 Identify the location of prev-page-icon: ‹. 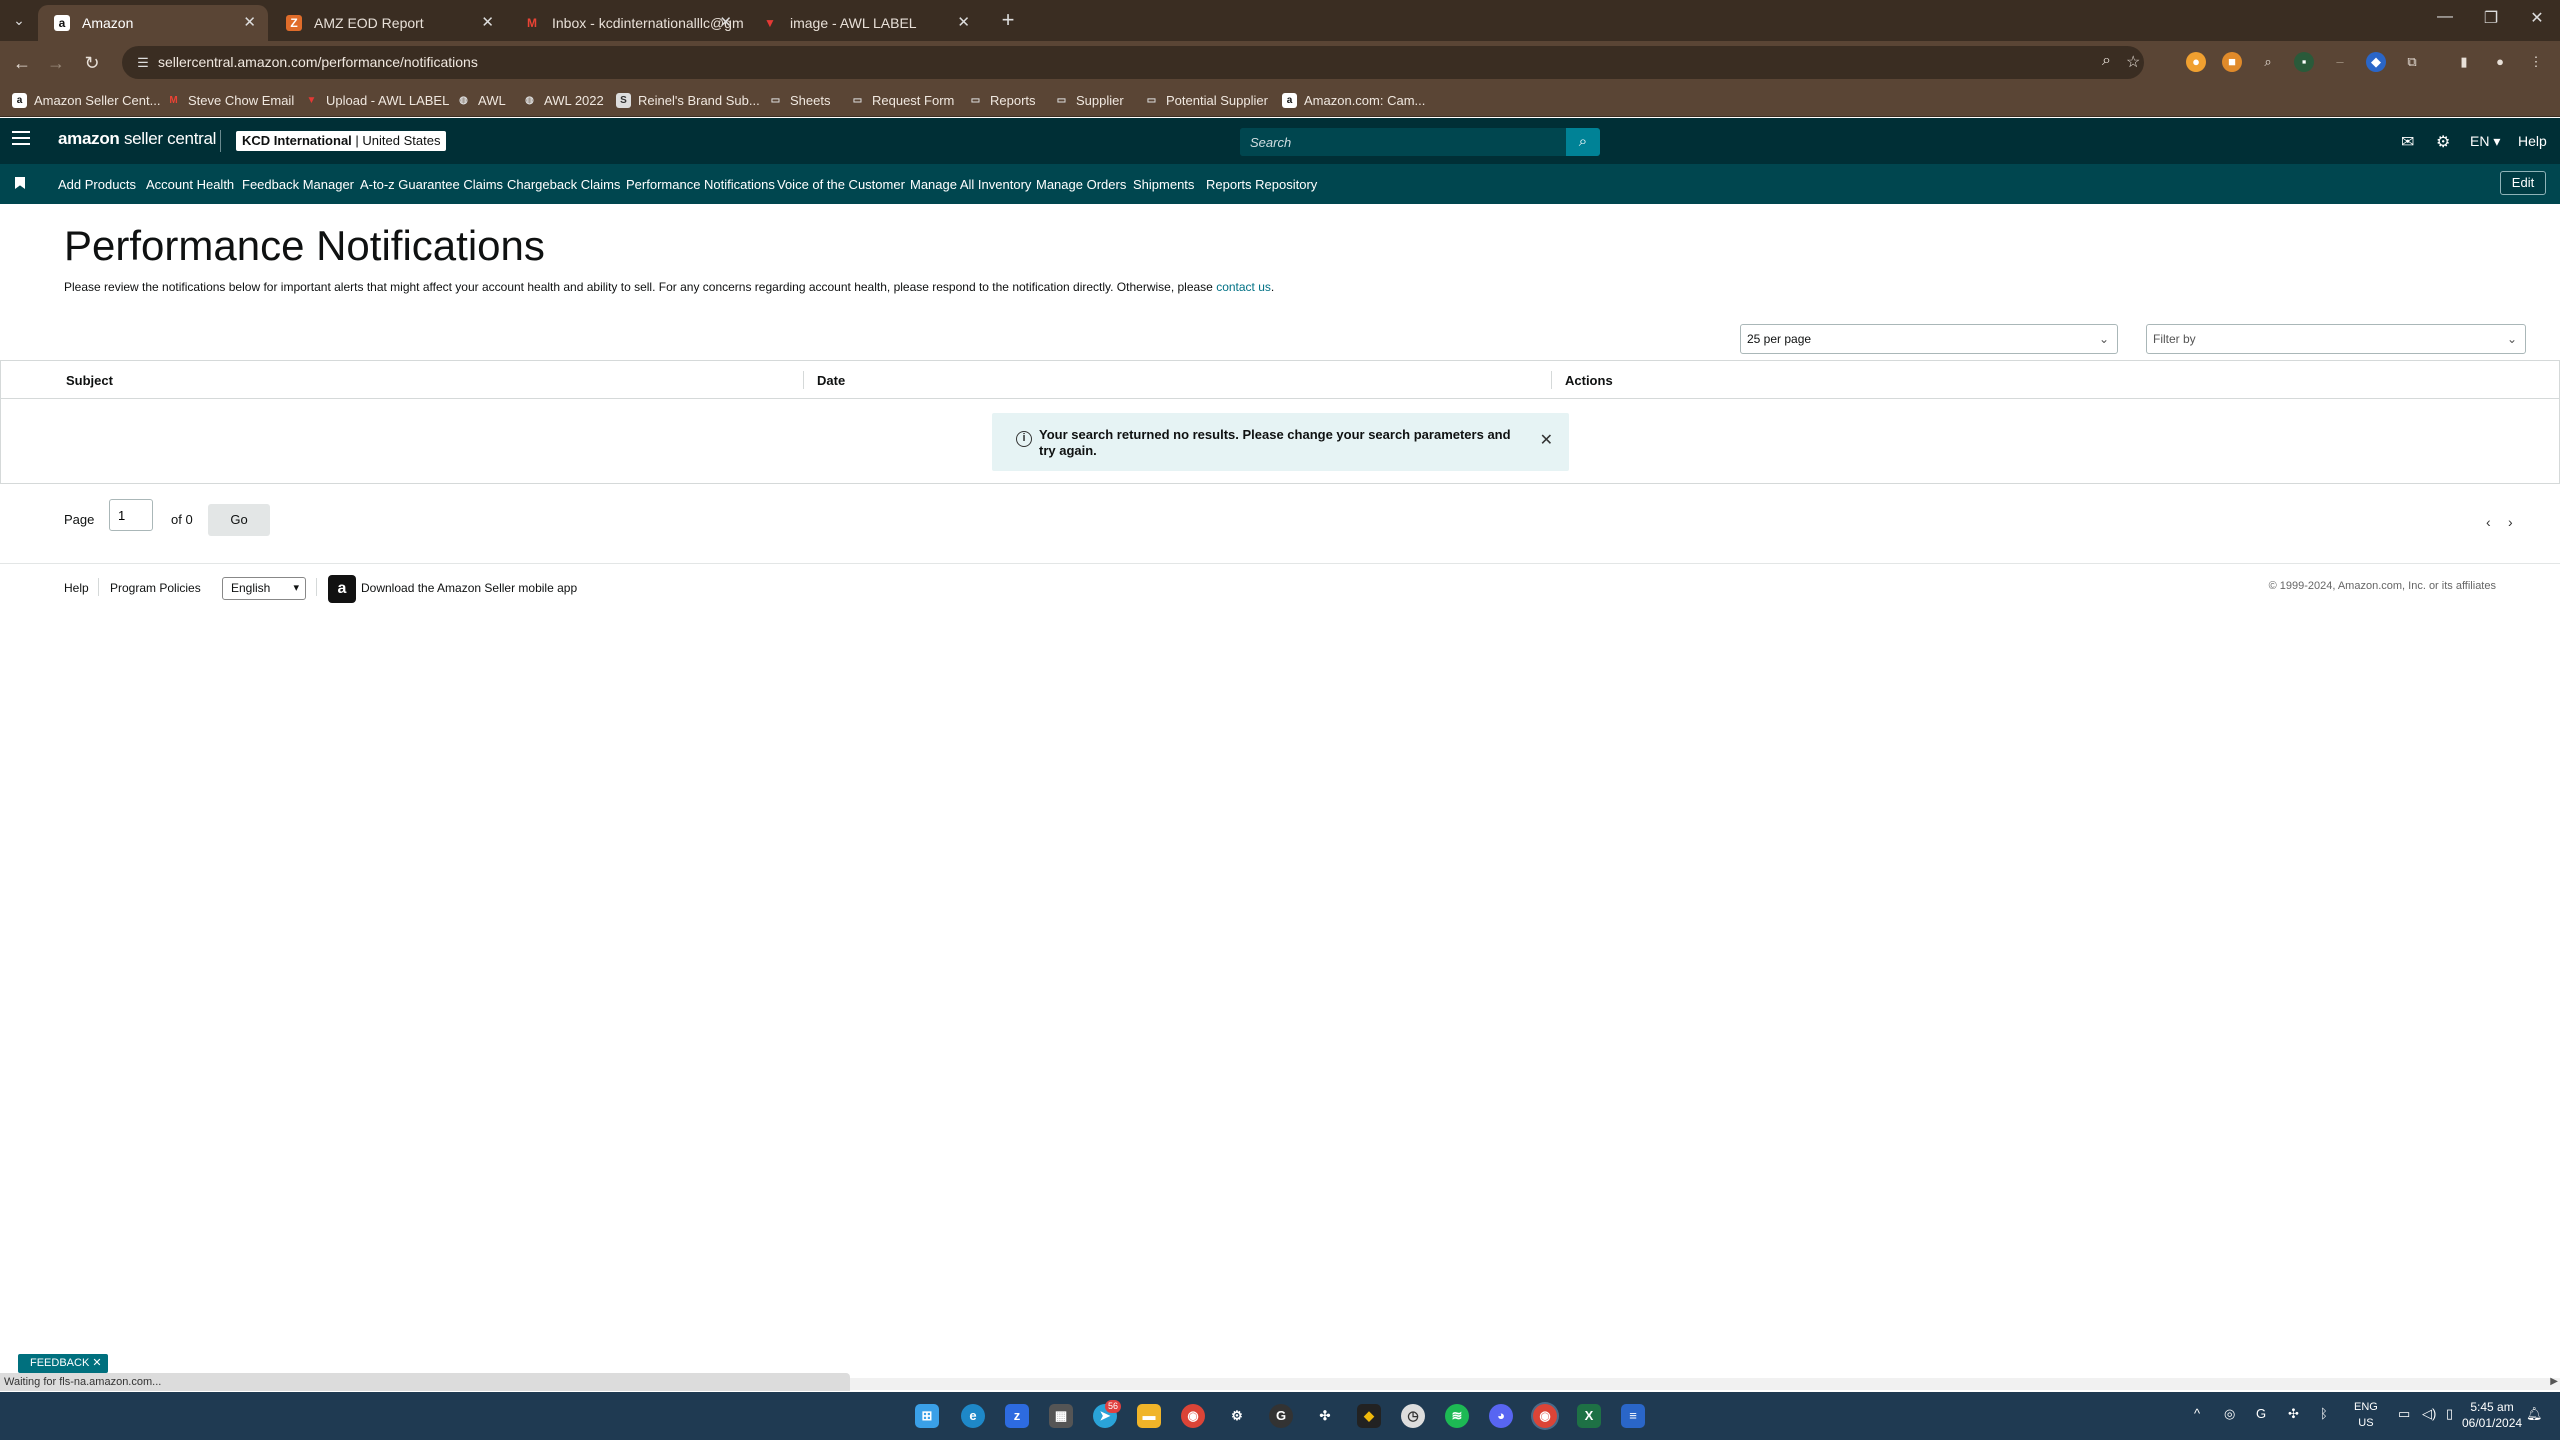
(2488, 522).